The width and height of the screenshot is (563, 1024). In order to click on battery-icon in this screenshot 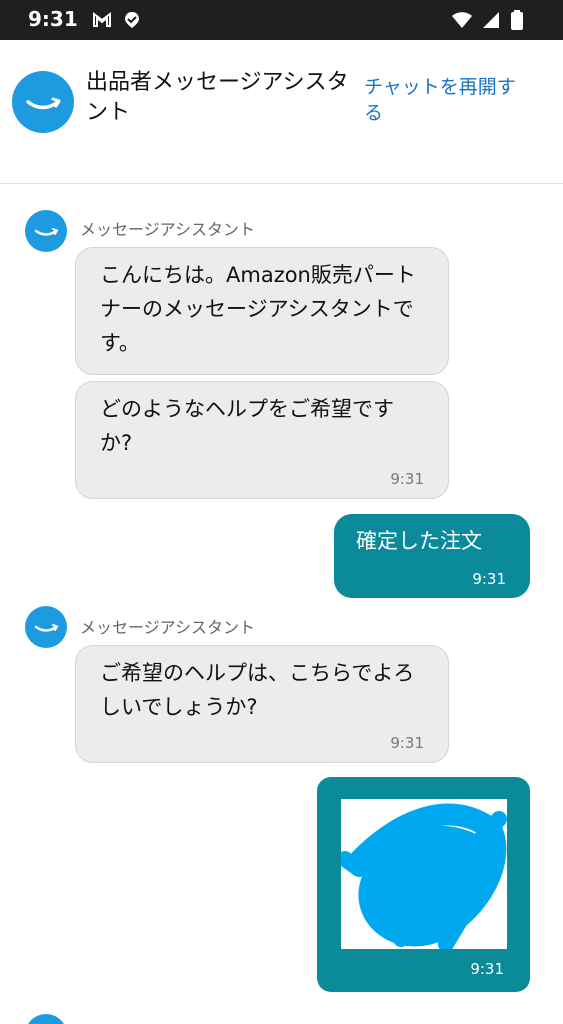, I will do `click(517, 20)`.